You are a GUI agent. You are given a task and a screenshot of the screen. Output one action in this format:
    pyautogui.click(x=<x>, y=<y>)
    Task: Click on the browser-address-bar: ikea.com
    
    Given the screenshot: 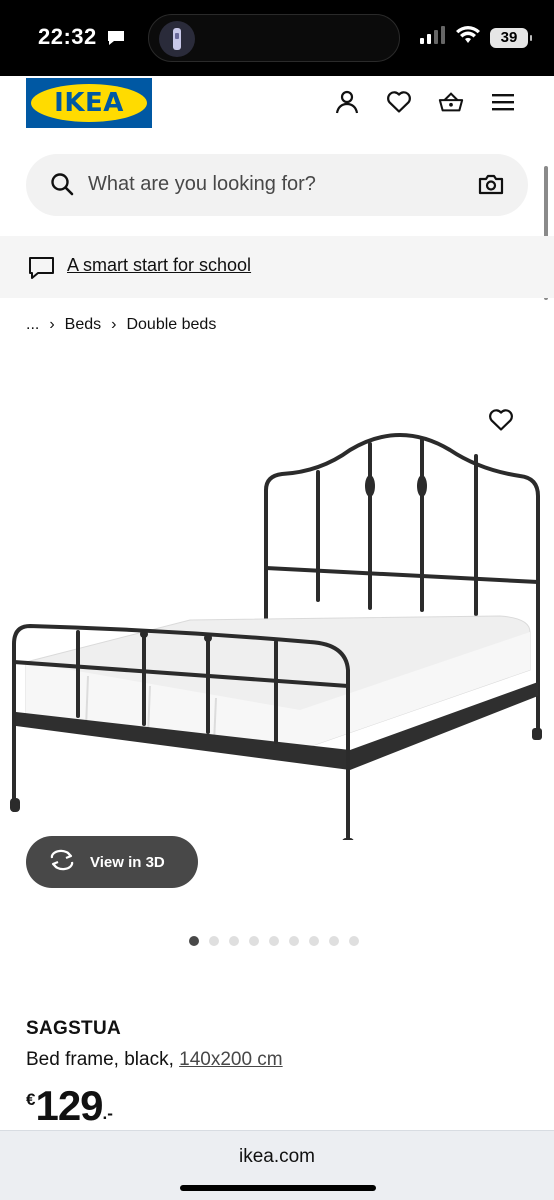 What is the action you would take?
    pyautogui.click(x=277, y=1165)
    